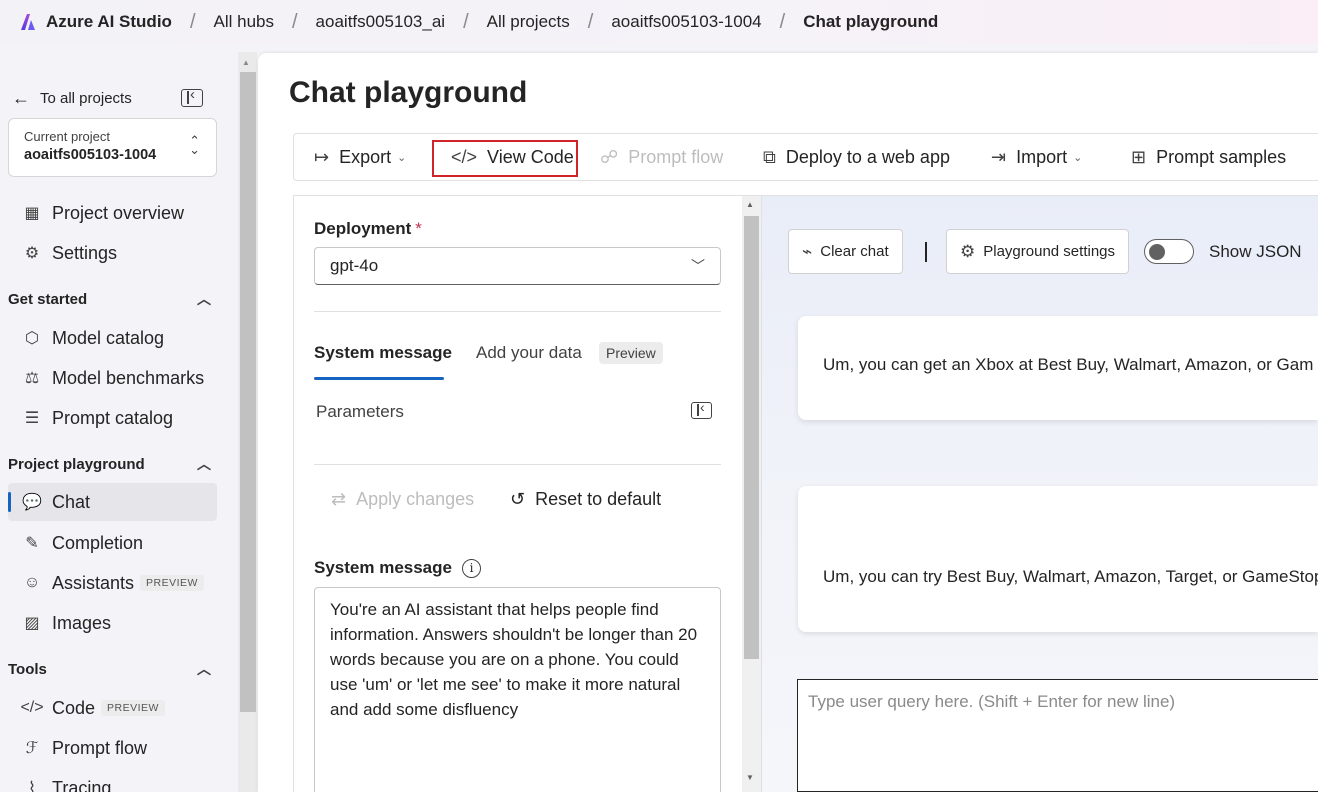 This screenshot has width=1318, height=792. What do you see at coordinates (471, 568) in the screenshot?
I see `info-icon: i` at bounding box center [471, 568].